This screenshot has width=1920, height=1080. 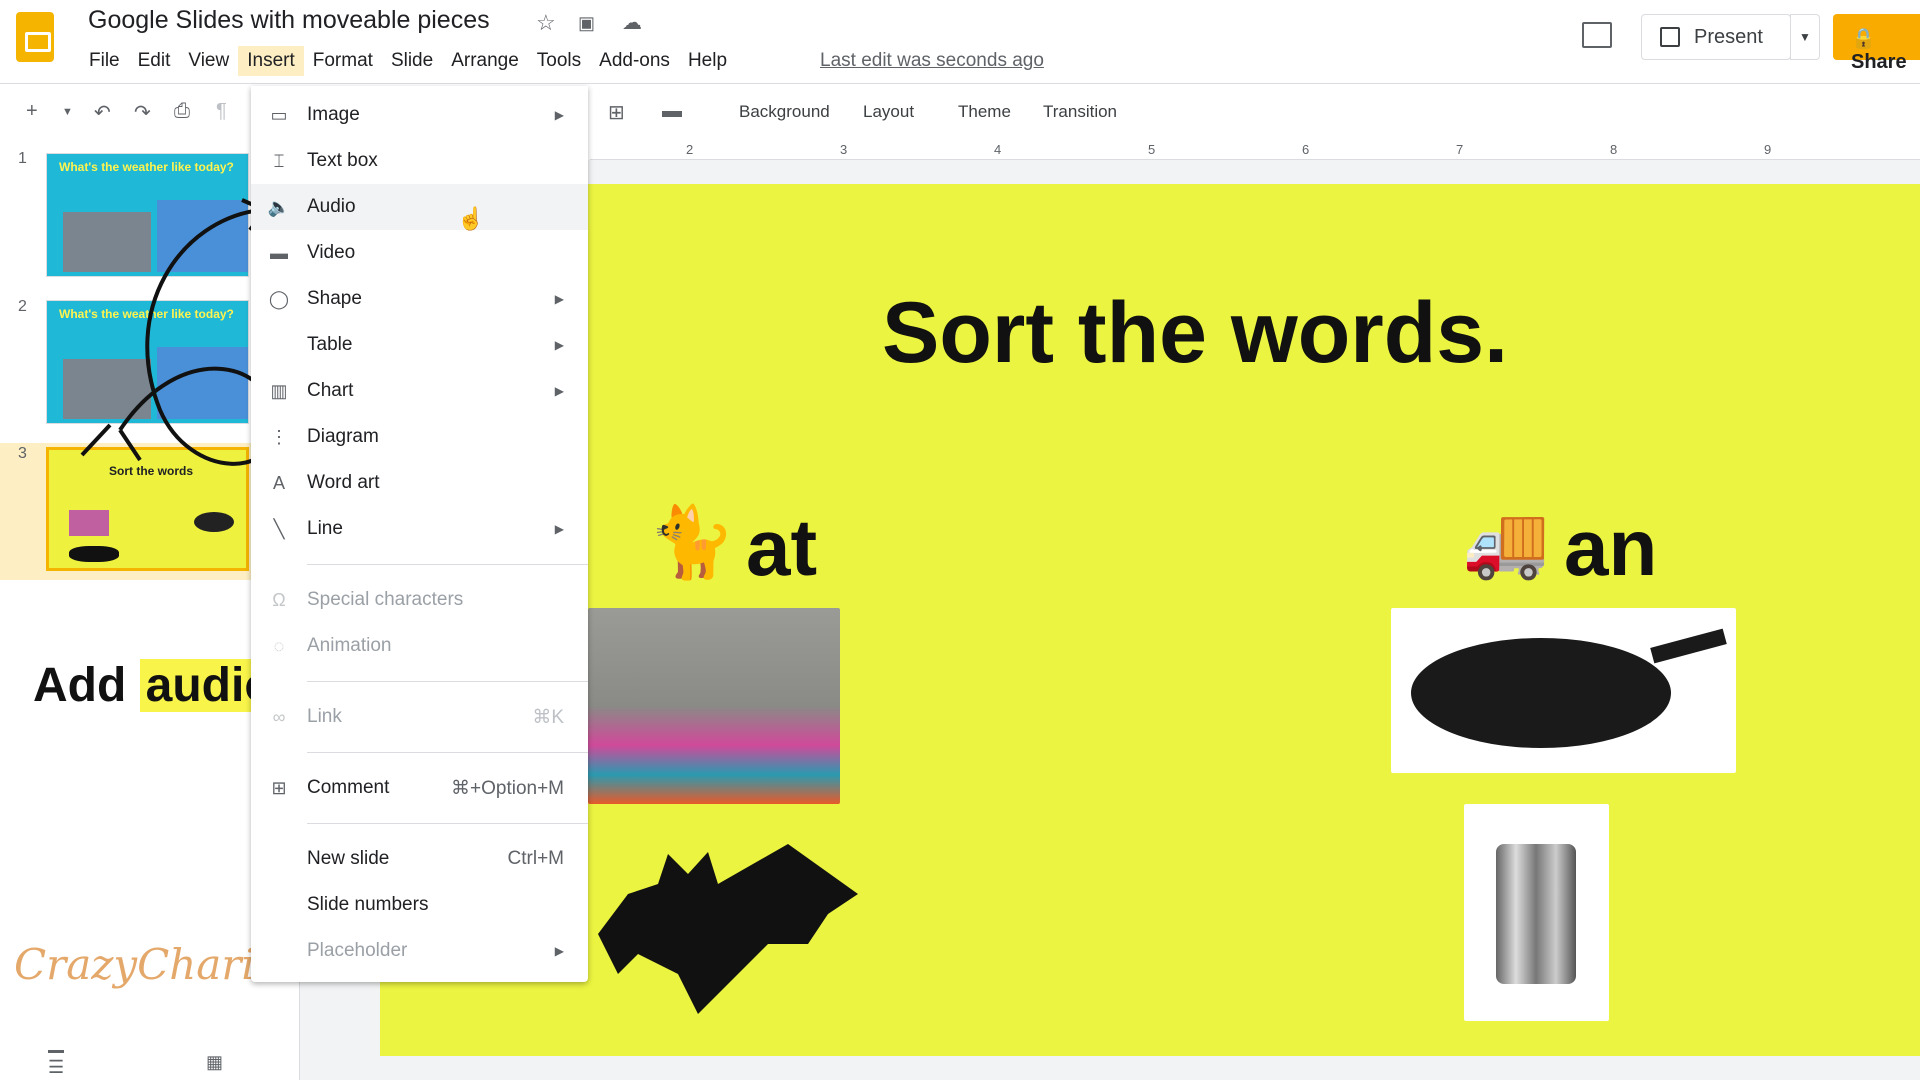 What do you see at coordinates (546, 23) in the screenshot?
I see `star-icon: ☆` at bounding box center [546, 23].